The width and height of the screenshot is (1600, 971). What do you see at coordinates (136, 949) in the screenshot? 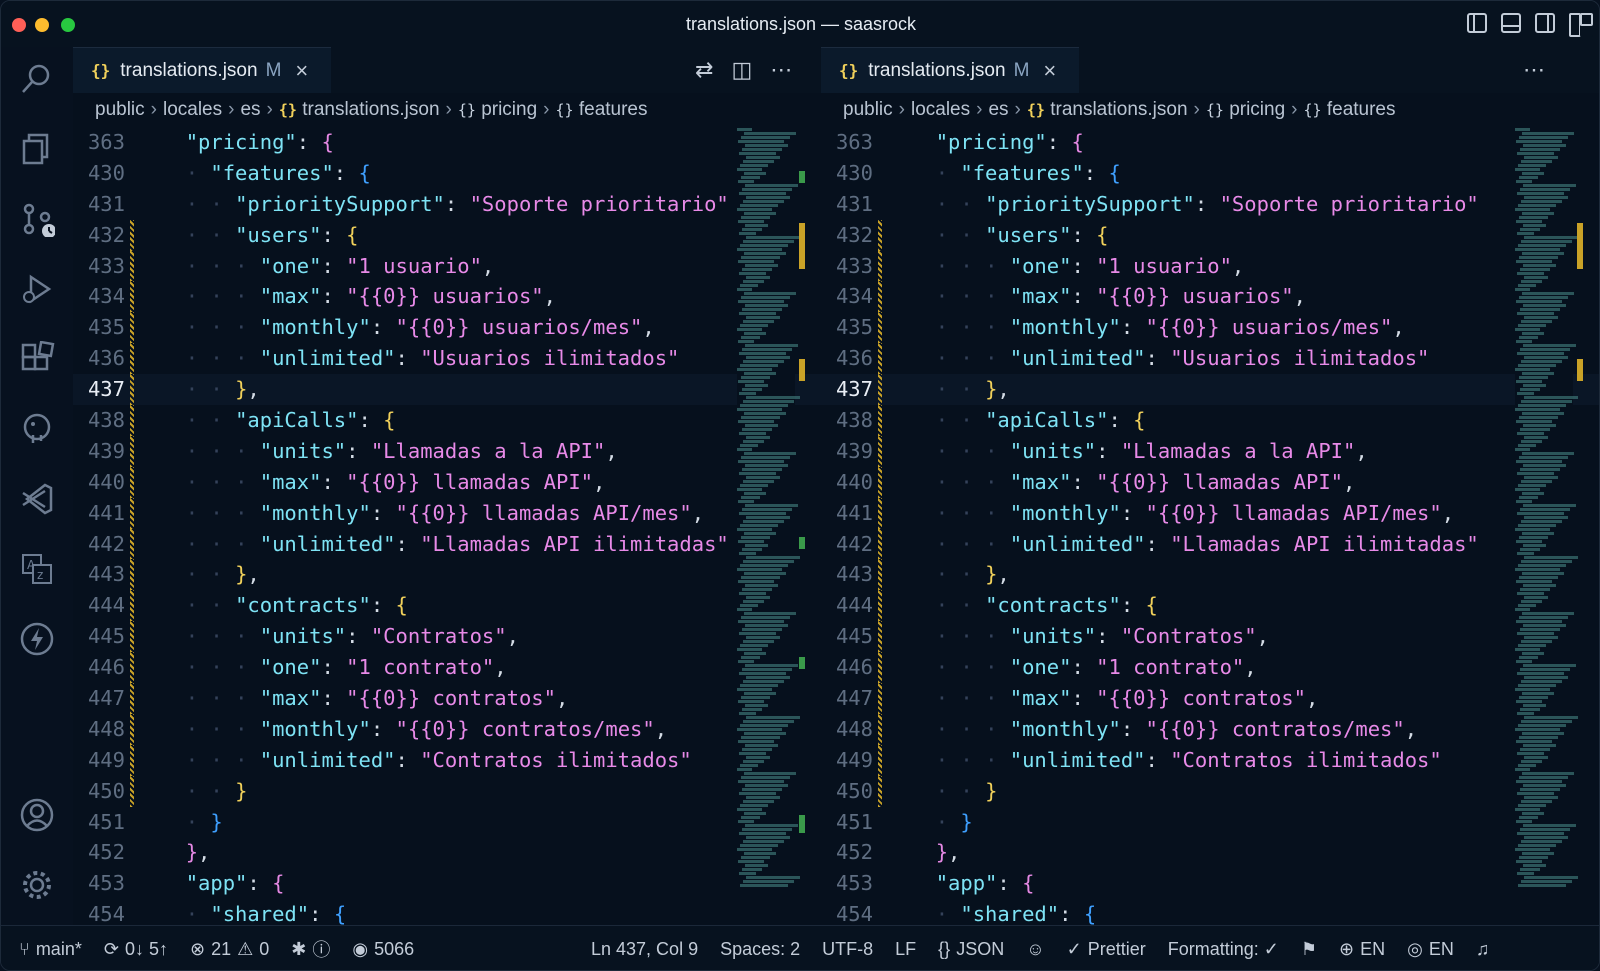
I see `sync-indicator: ⟳ 0↓ 5↑` at bounding box center [136, 949].